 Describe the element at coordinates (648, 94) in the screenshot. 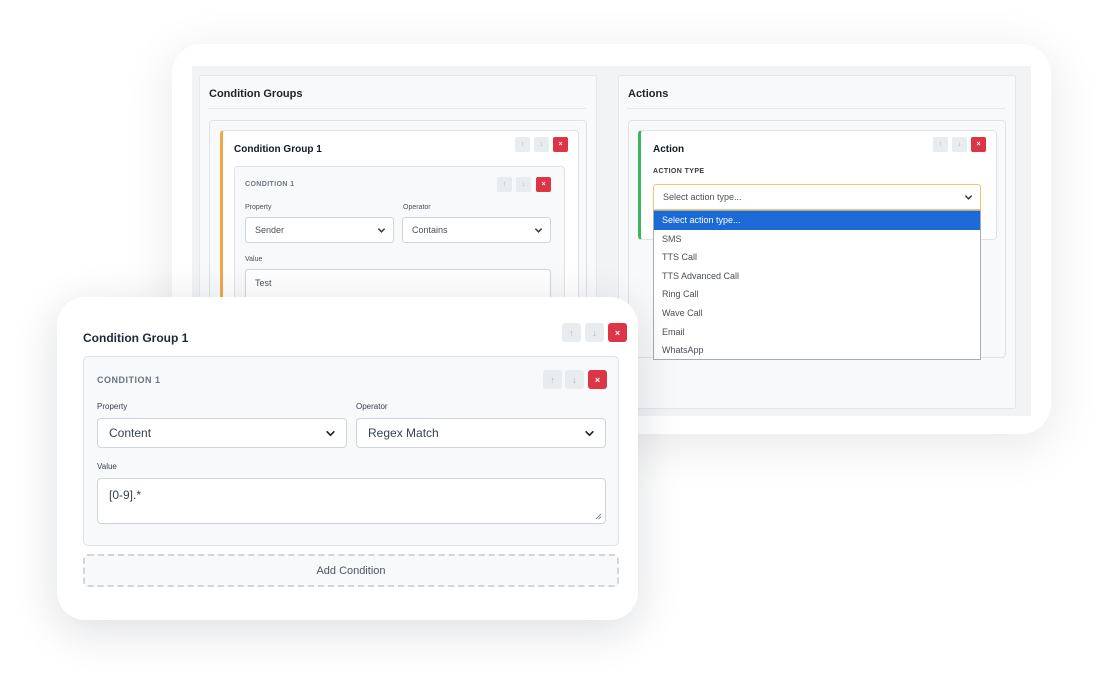

I see `actions-title: Actions` at that location.